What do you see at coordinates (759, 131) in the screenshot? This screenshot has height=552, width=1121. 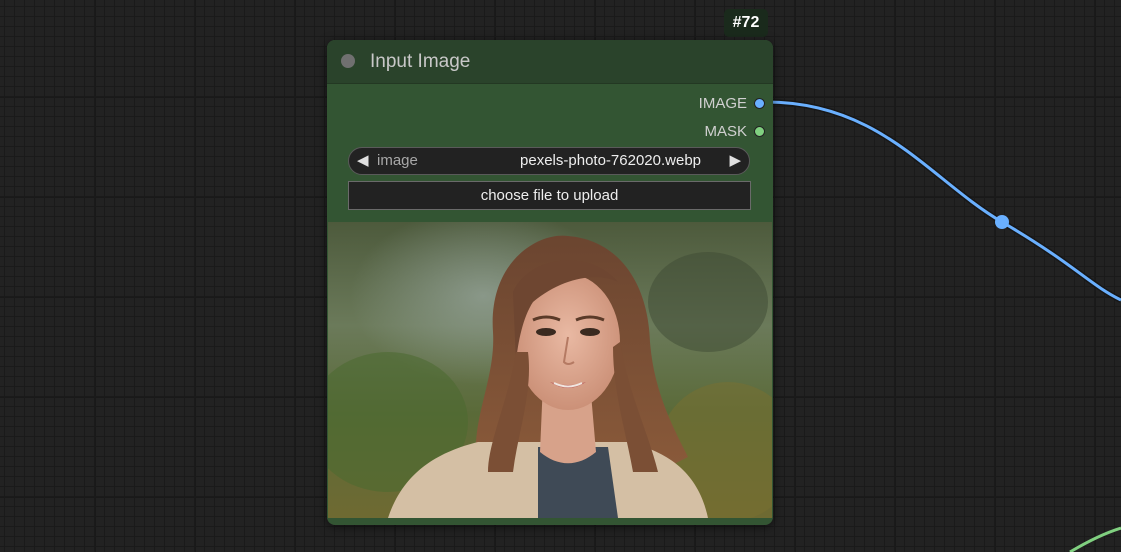 I see `output-mask-dot-icon` at bounding box center [759, 131].